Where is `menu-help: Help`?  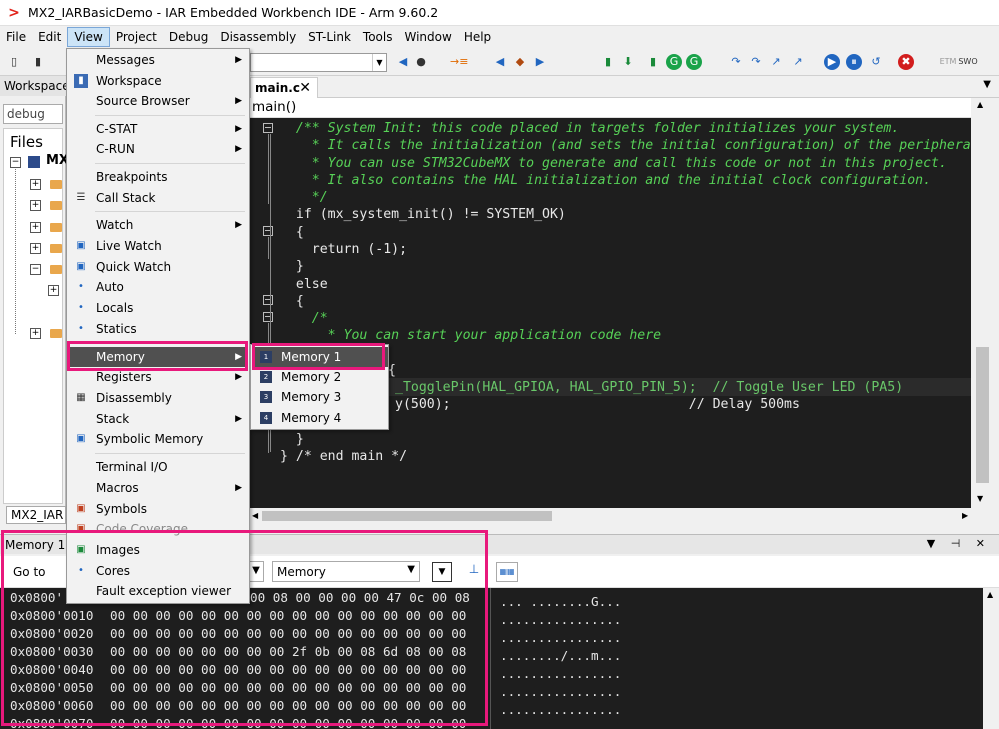
menu-help: Help is located at coordinates (477, 37).